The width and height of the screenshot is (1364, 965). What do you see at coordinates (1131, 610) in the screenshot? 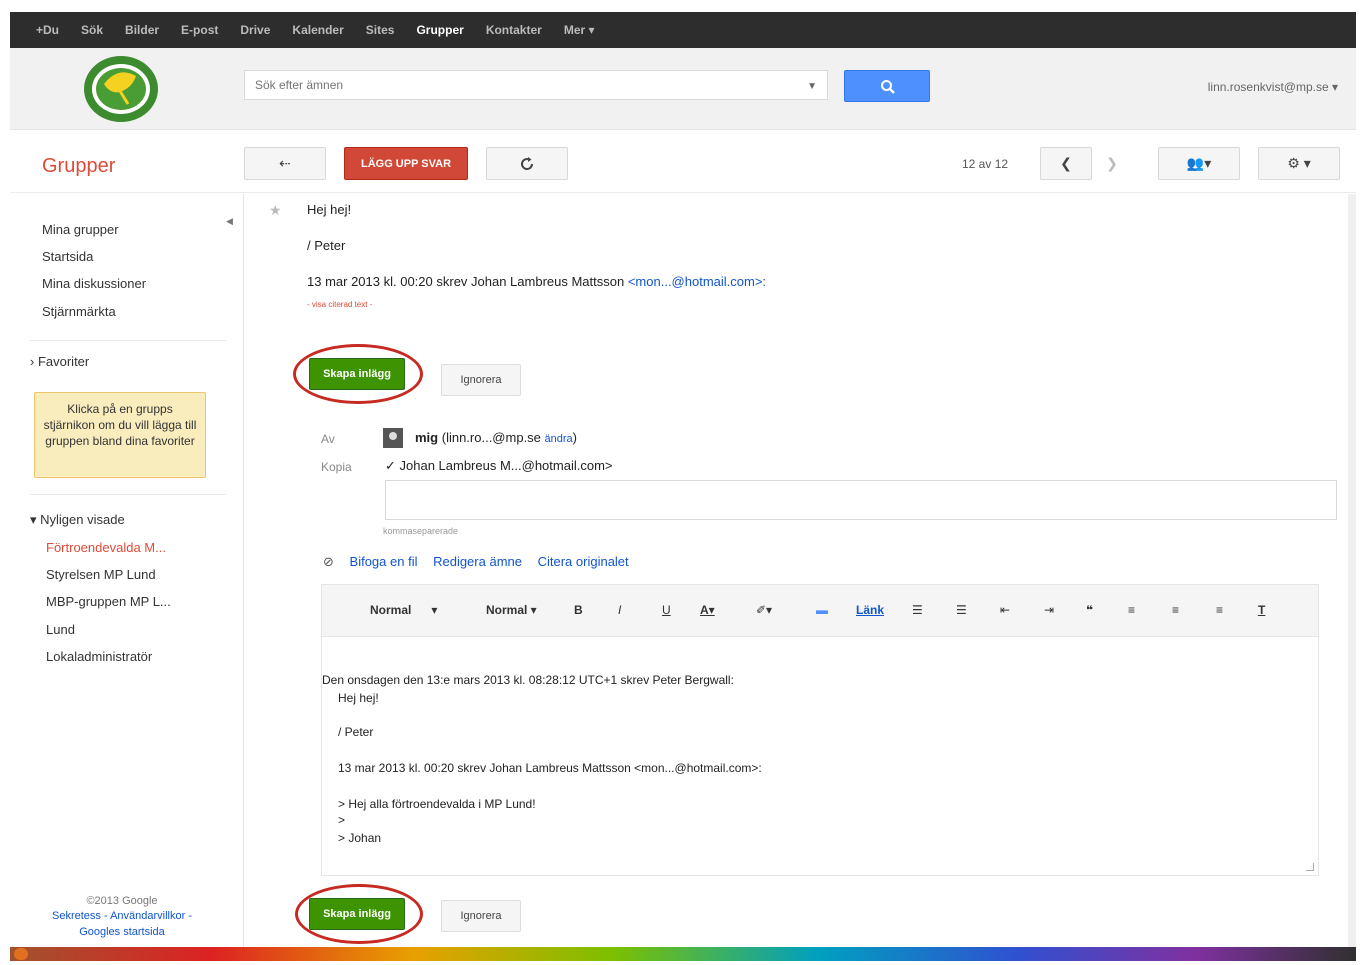
I see `align-left-icon: ≡` at bounding box center [1131, 610].